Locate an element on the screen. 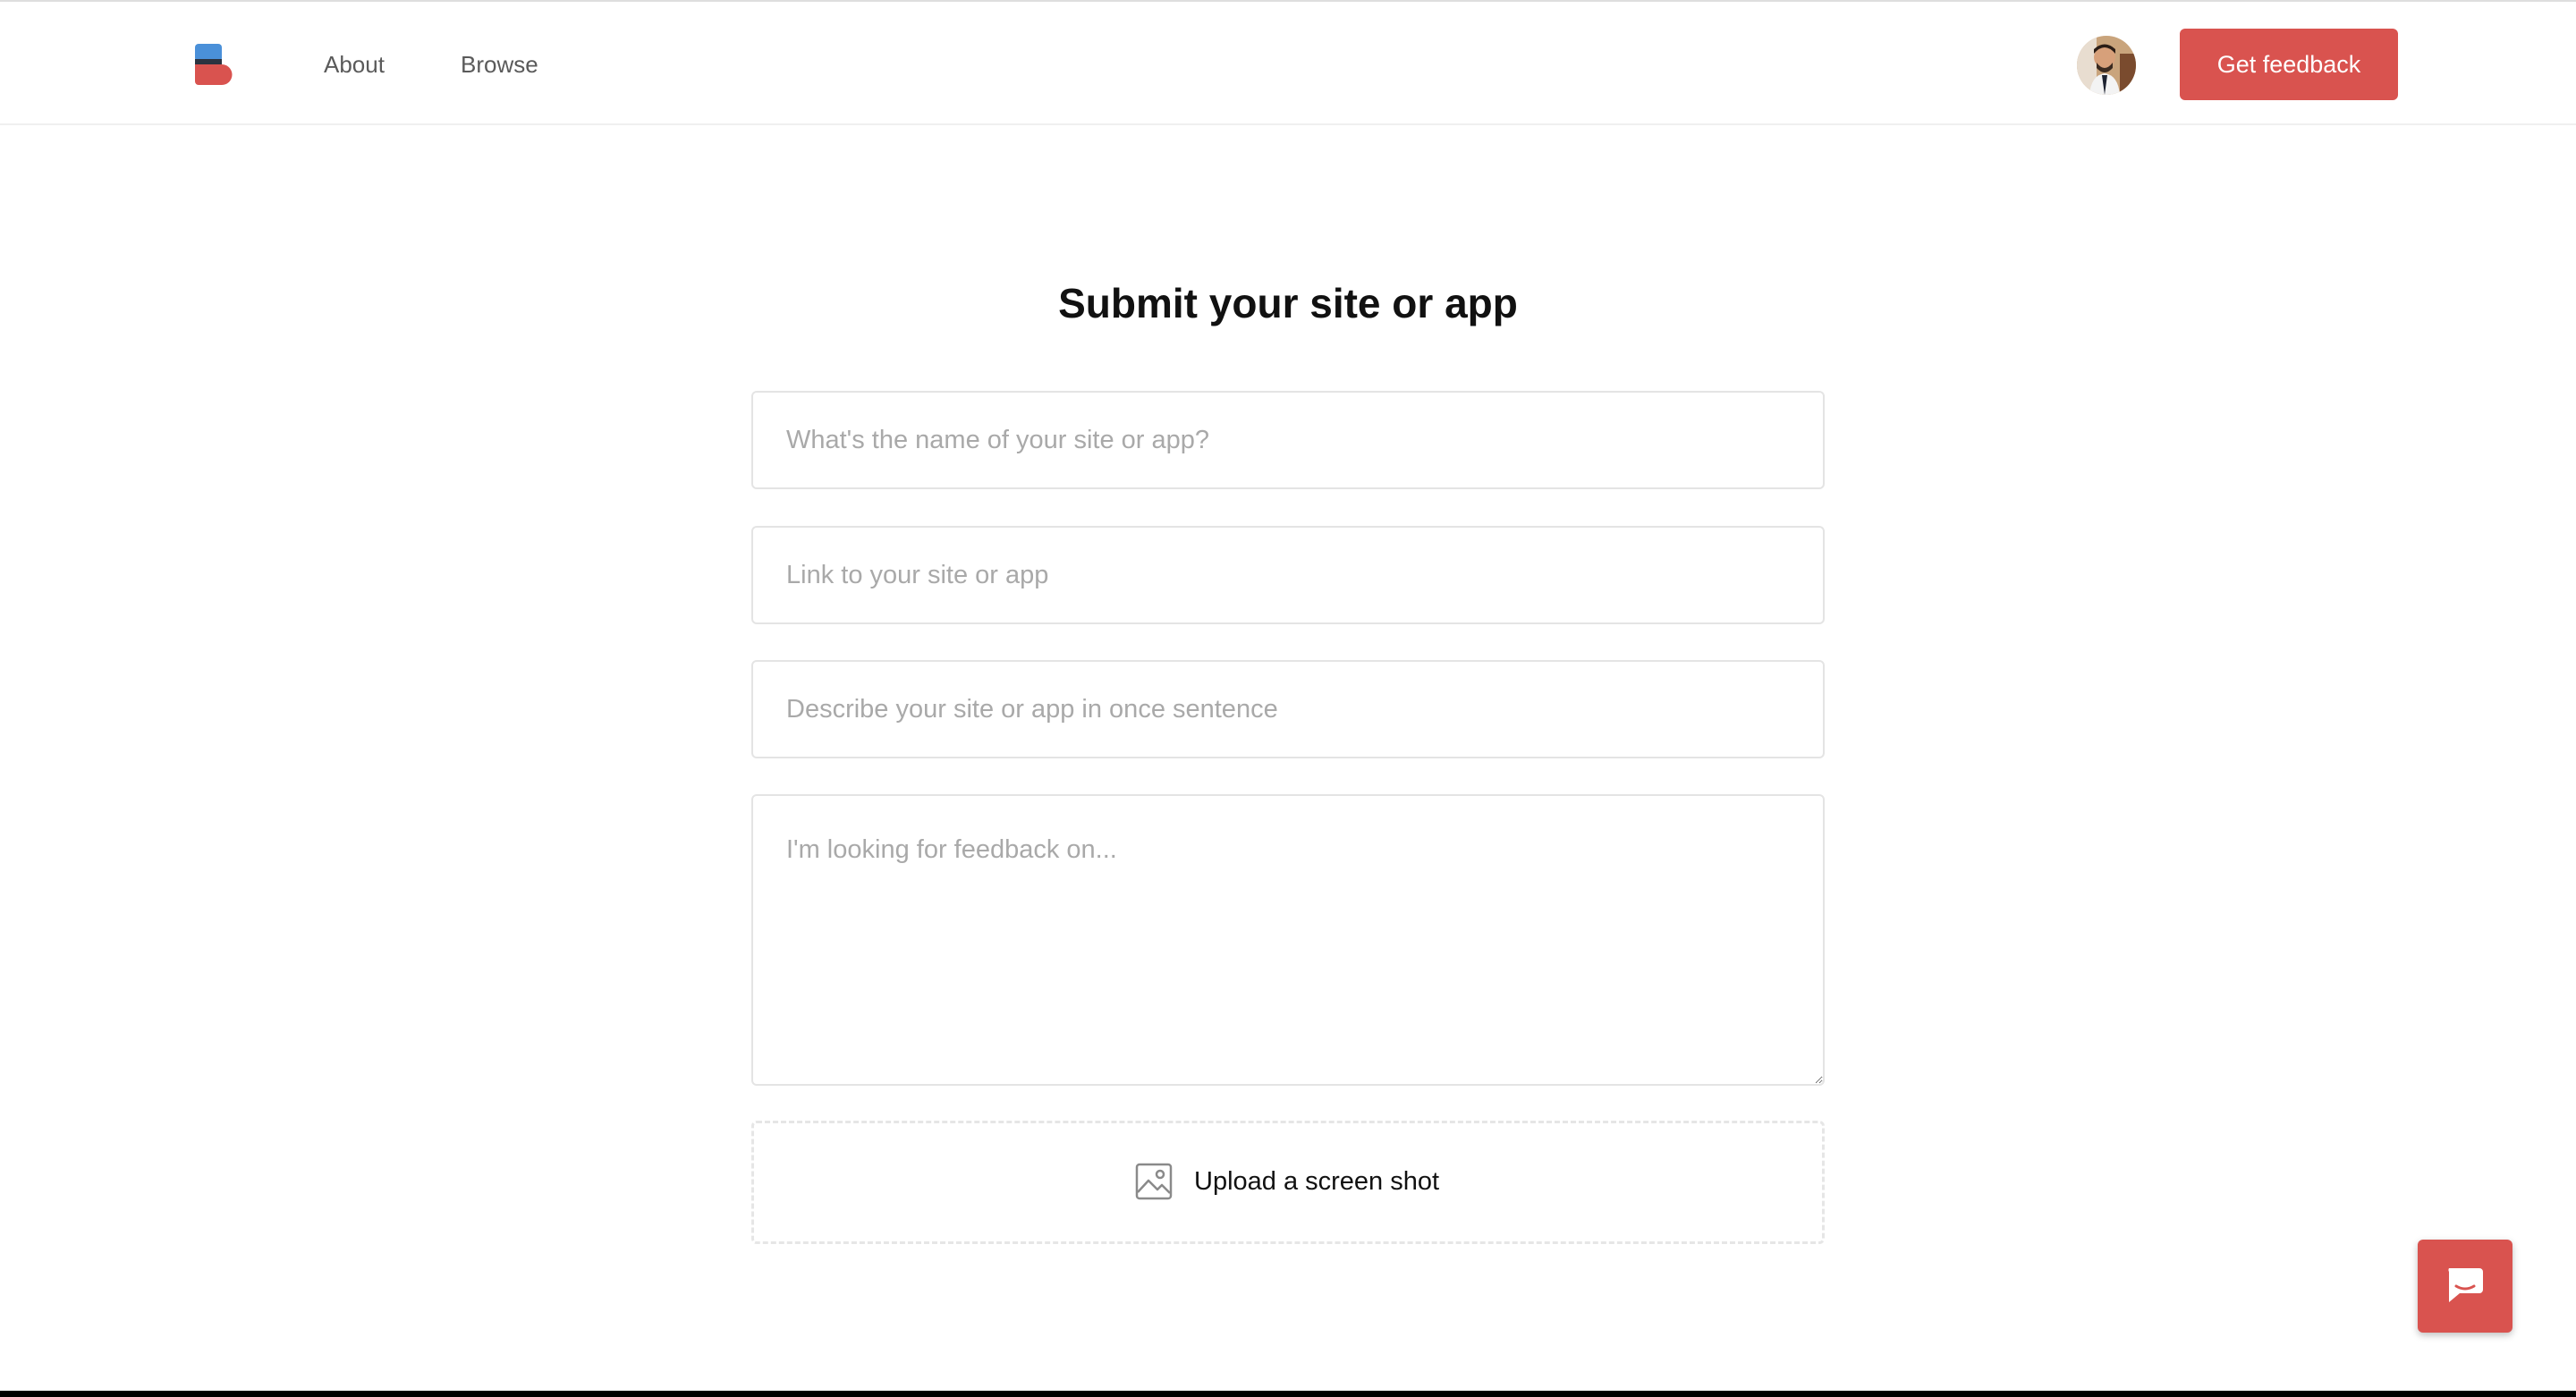  get-feedback-button: Get feedback is located at coordinates (2289, 64).